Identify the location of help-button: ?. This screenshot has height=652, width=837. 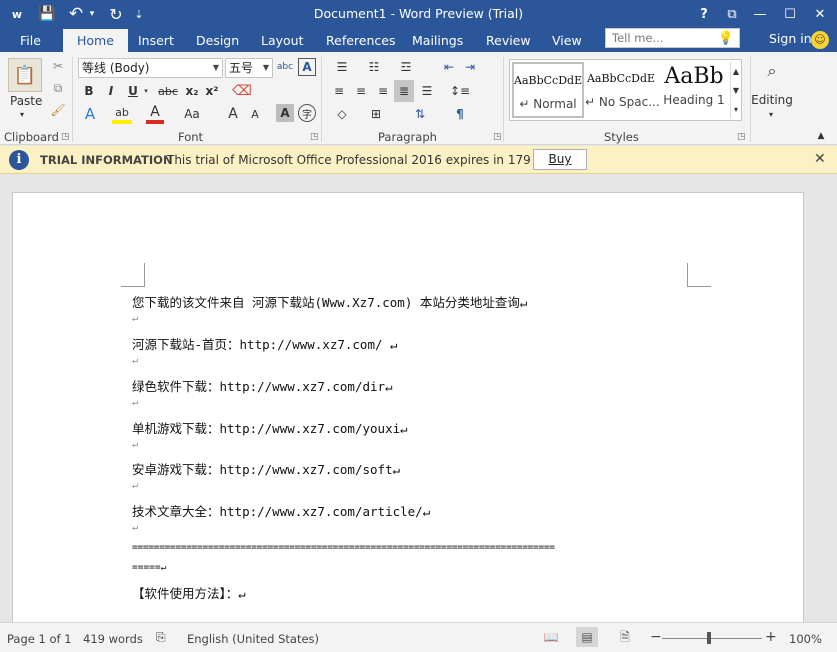
(704, 14).